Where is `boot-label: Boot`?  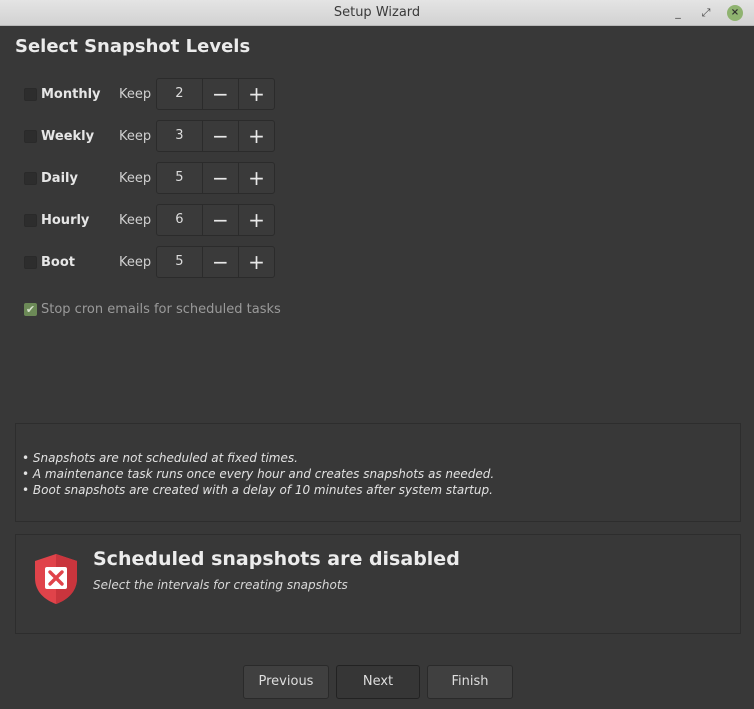 boot-label: Boot is located at coordinates (58, 262).